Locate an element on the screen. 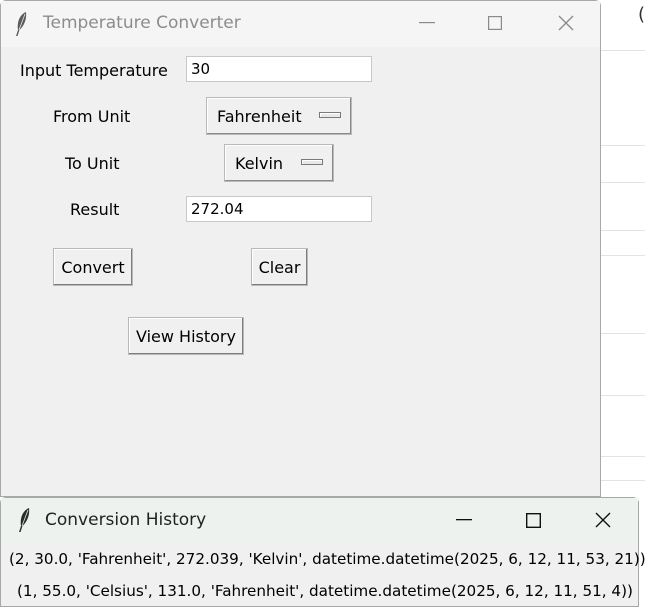 This screenshot has height=607, width=645. from-unit-dropdown: Fahrenheit is located at coordinates (279, 116).